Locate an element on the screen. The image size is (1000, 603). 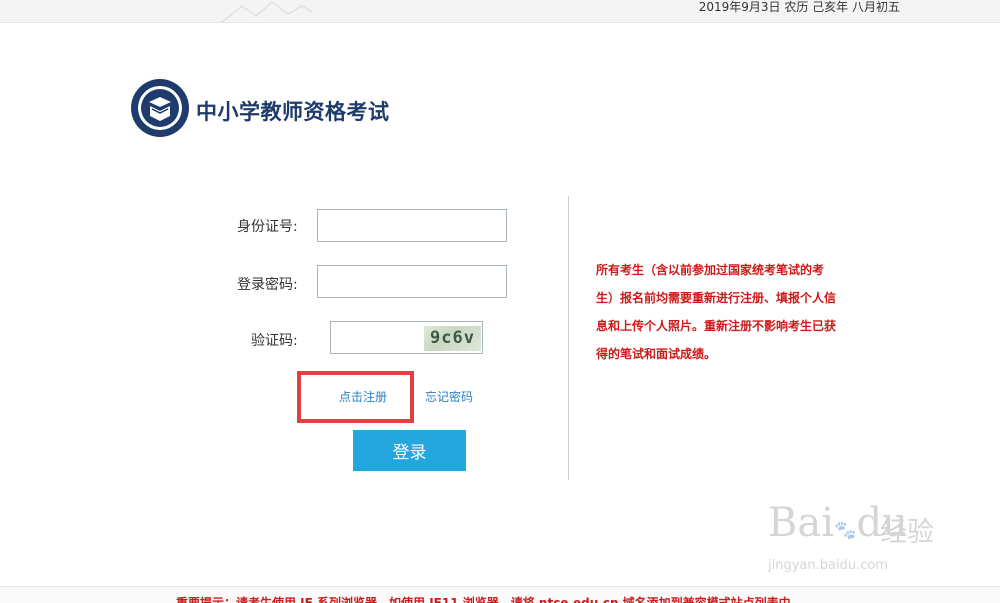
password-input is located at coordinates (412, 281).